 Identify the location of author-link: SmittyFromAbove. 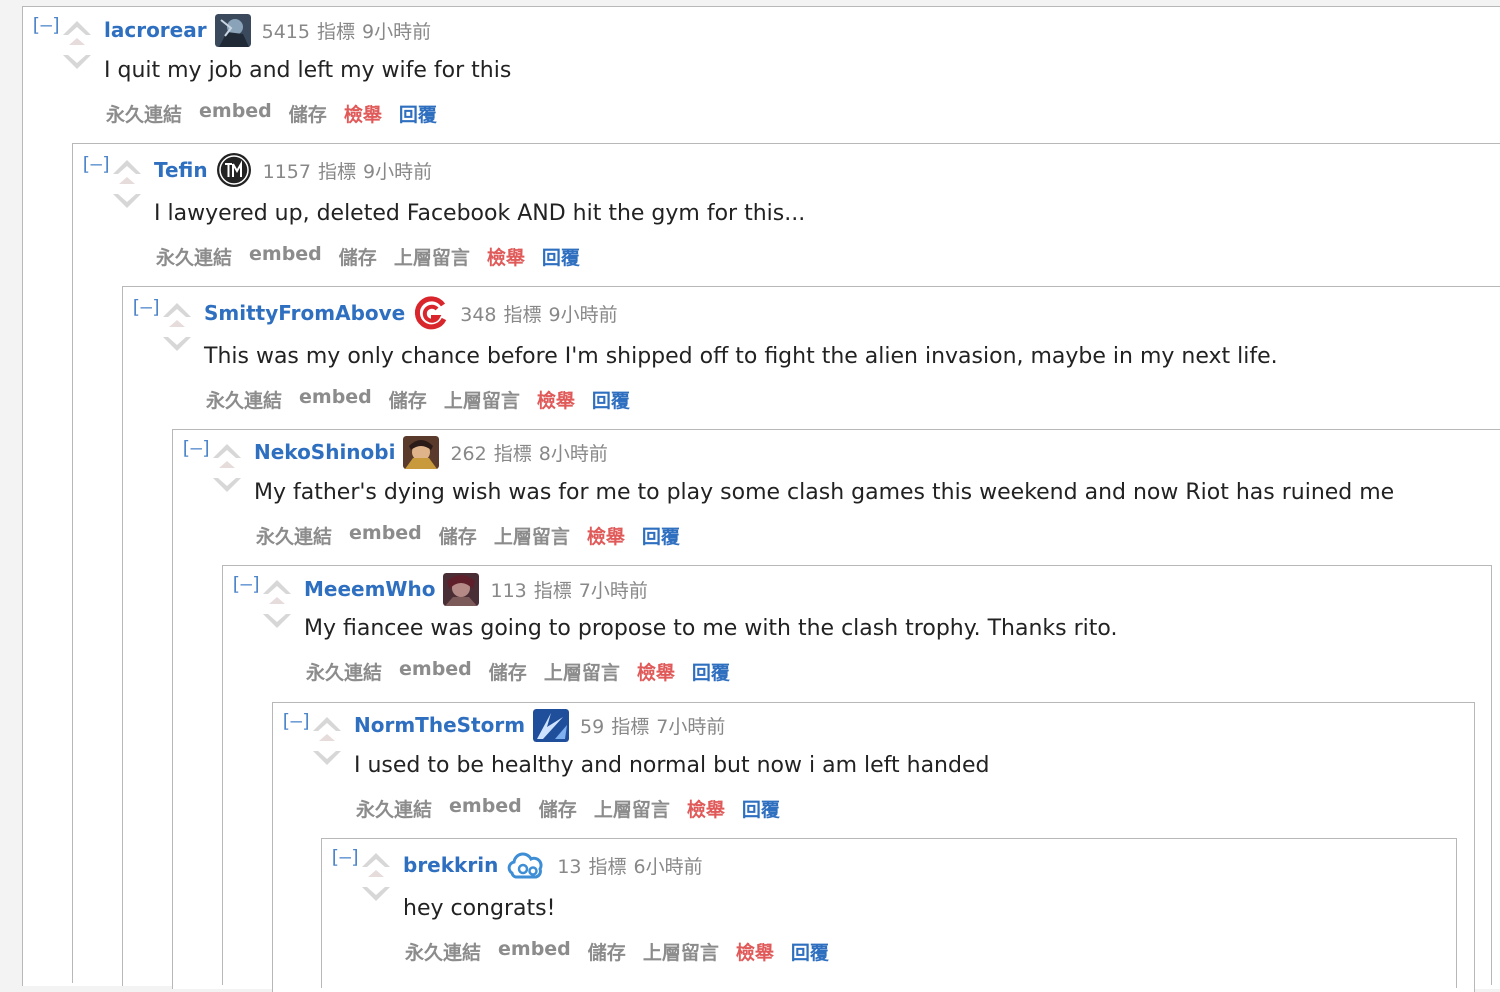
(304, 313).